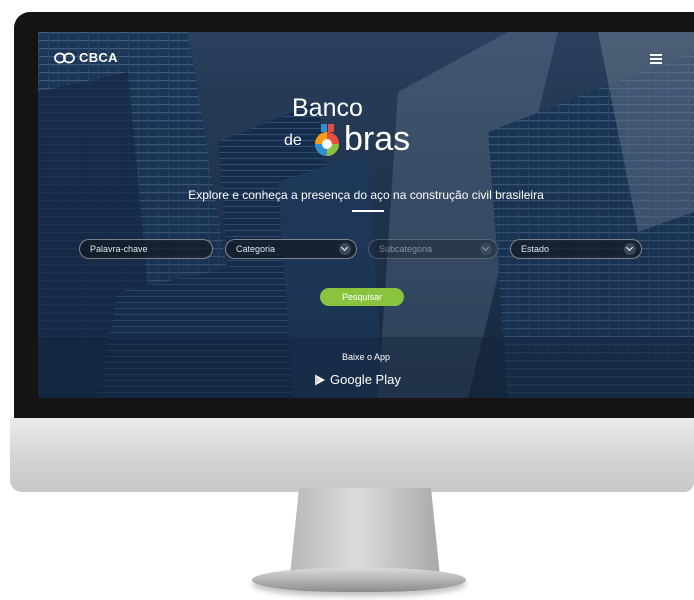 This screenshot has width=694, height=600. What do you see at coordinates (119, 249) in the screenshot?
I see `keyword-placeholder: Palavra-chave` at bounding box center [119, 249].